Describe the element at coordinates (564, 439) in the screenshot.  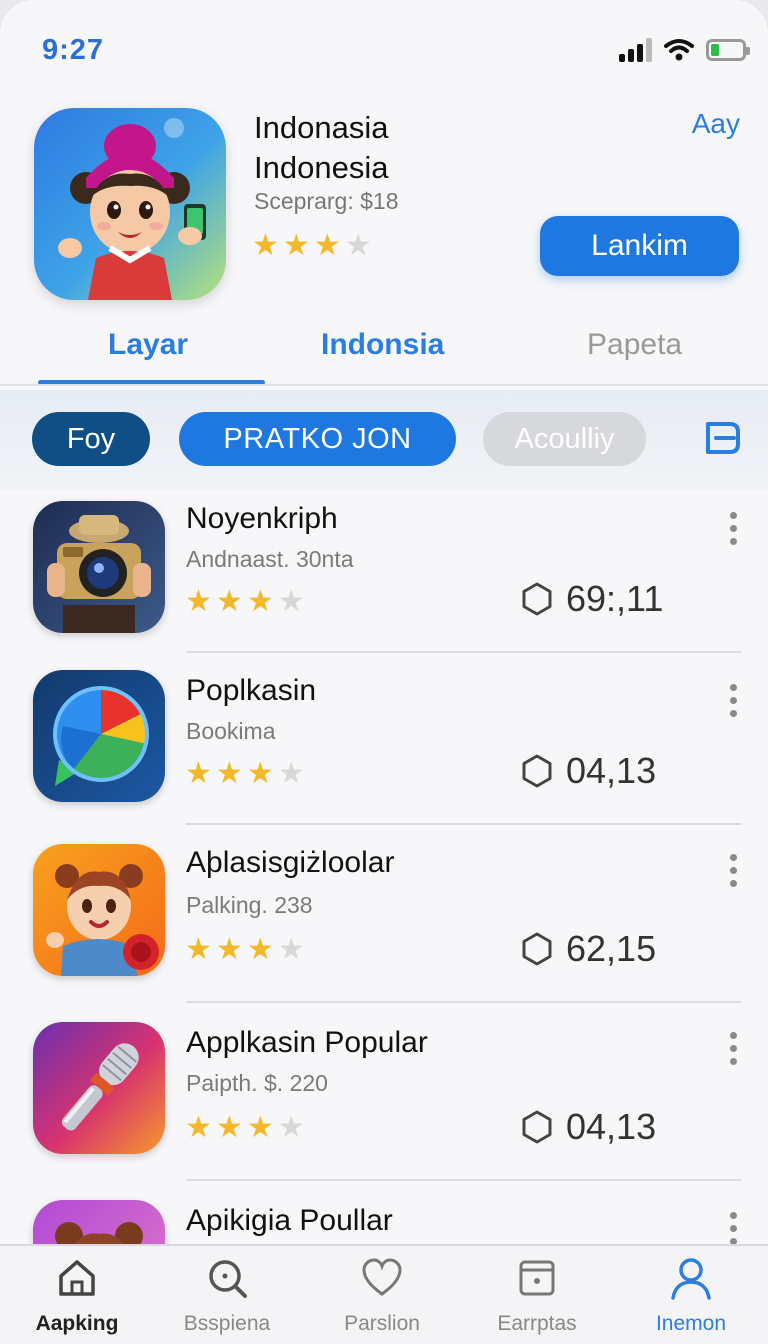
I see `chip-acoulliy: Acoulliy` at that location.